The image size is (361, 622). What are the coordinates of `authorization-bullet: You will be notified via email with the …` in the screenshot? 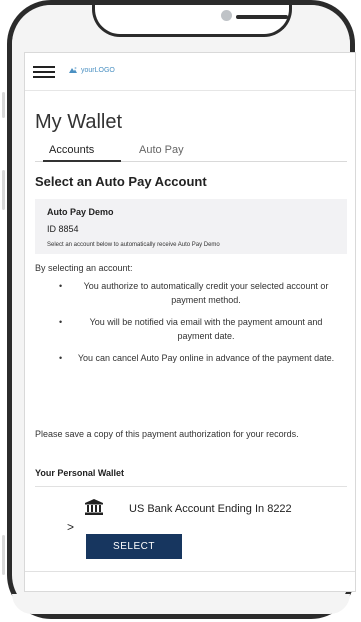 It's located at (197, 329).